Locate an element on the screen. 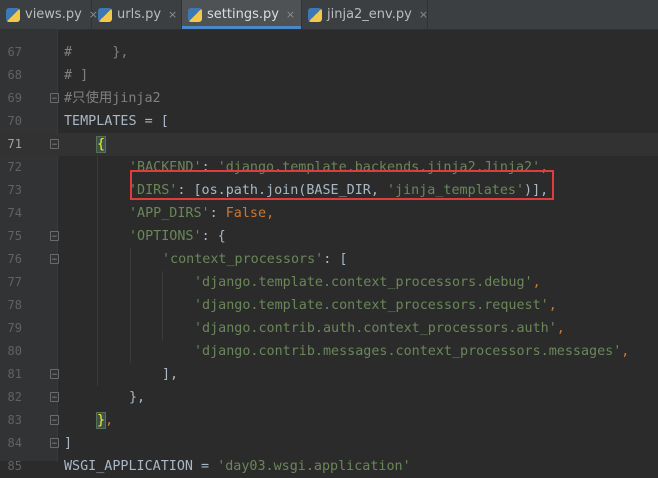  code-text: # }, is located at coordinates (96, 52).